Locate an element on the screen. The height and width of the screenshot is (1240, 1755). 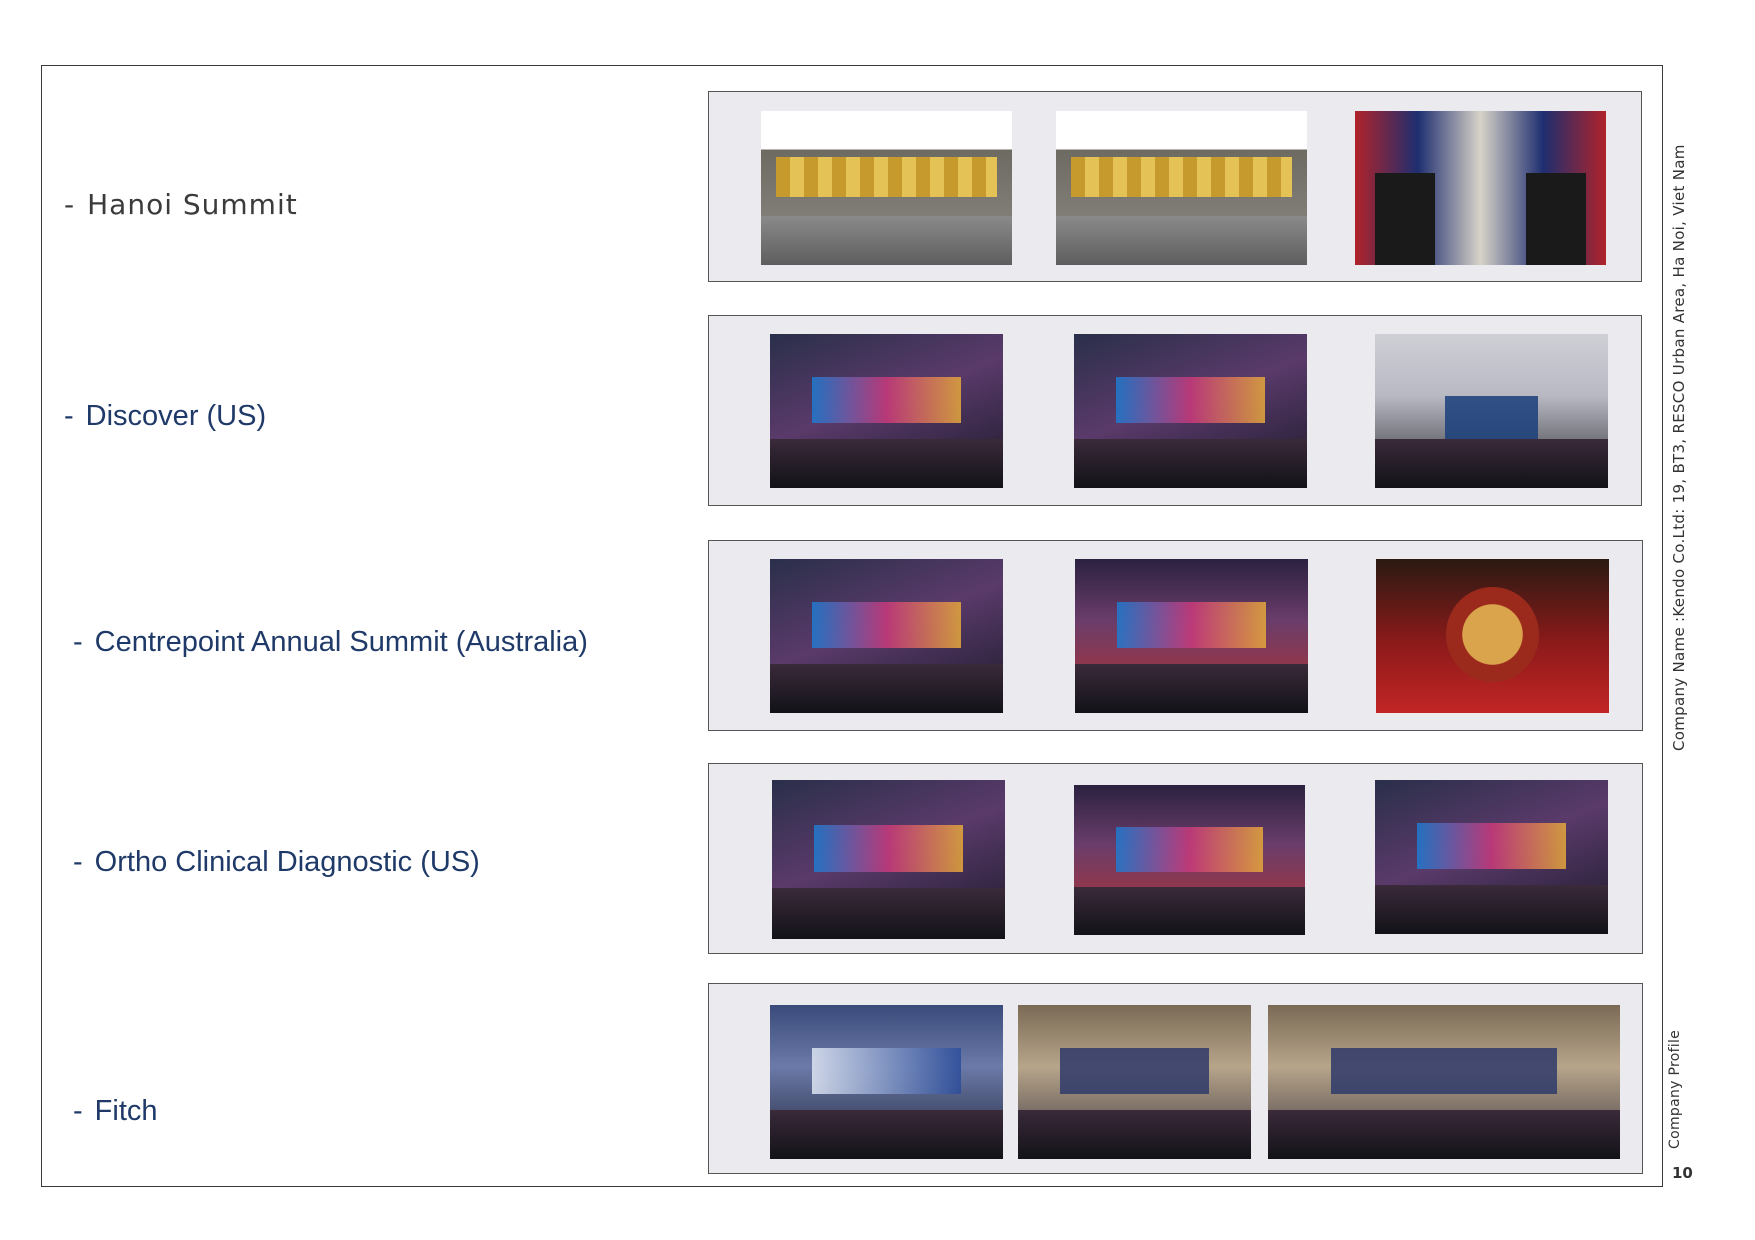
section-label-centrepoint: - Centrepoint Annual Summit (Australia) is located at coordinates (330, 642).